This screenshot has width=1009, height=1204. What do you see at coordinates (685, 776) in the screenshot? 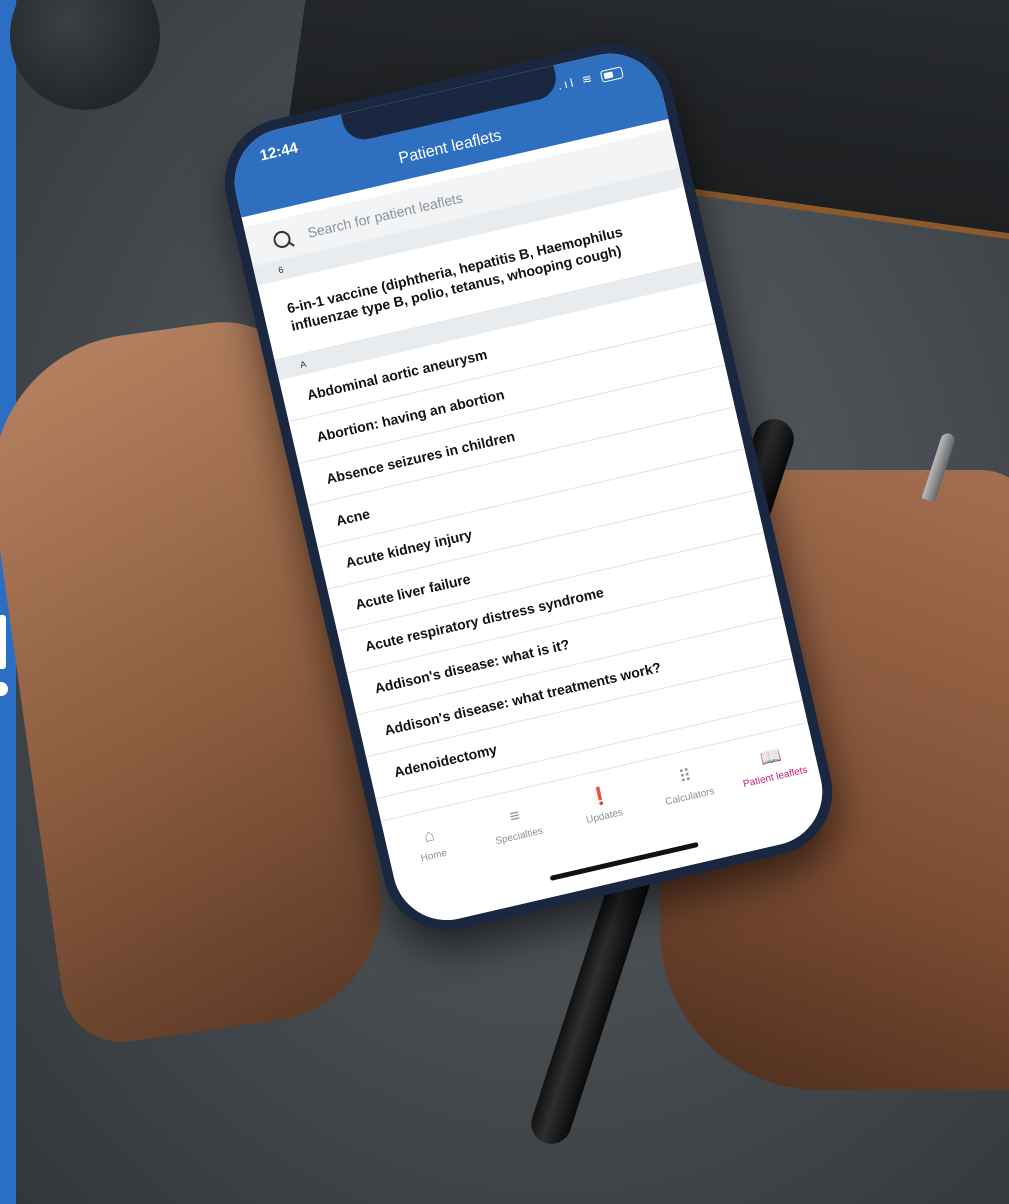
I see `keypad-icon: ⠿` at bounding box center [685, 776].